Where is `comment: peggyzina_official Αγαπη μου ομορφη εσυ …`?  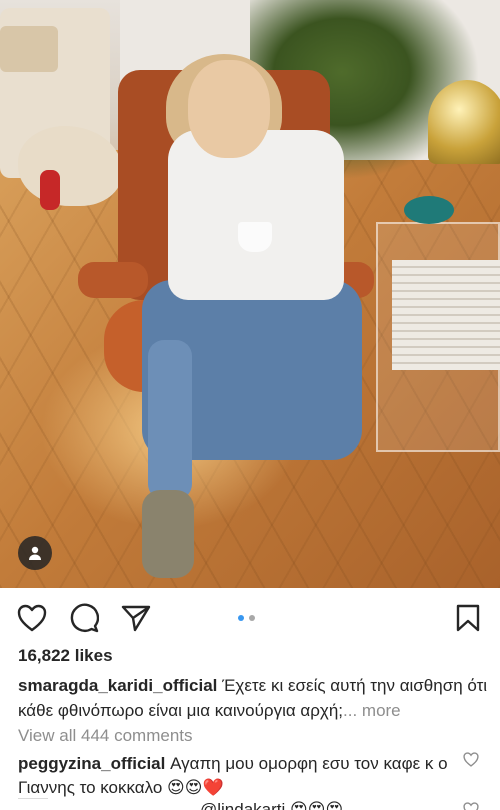
comment: peggyzina_official Αγαπη μου ομορφη εσυ … is located at coordinates (233, 776).